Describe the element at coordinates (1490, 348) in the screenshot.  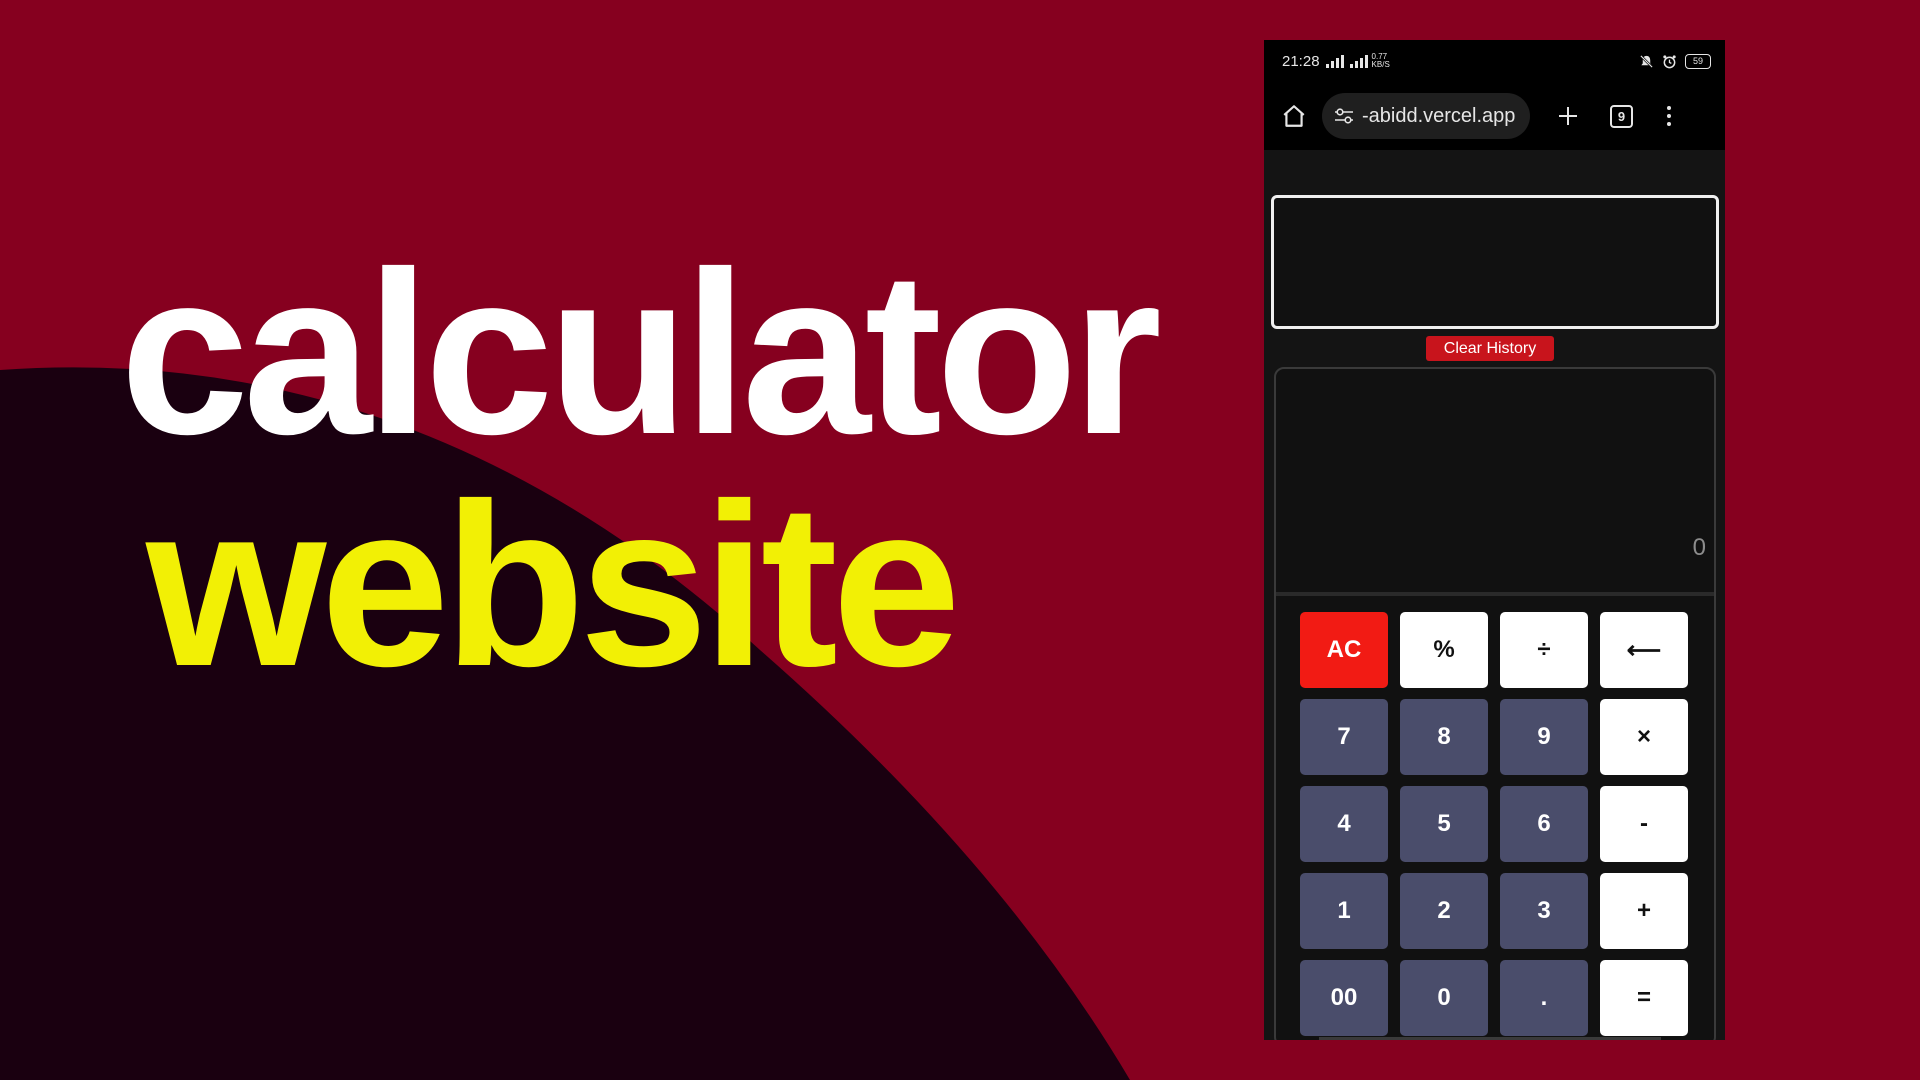
I see `clear-history-button: Clear History` at that location.